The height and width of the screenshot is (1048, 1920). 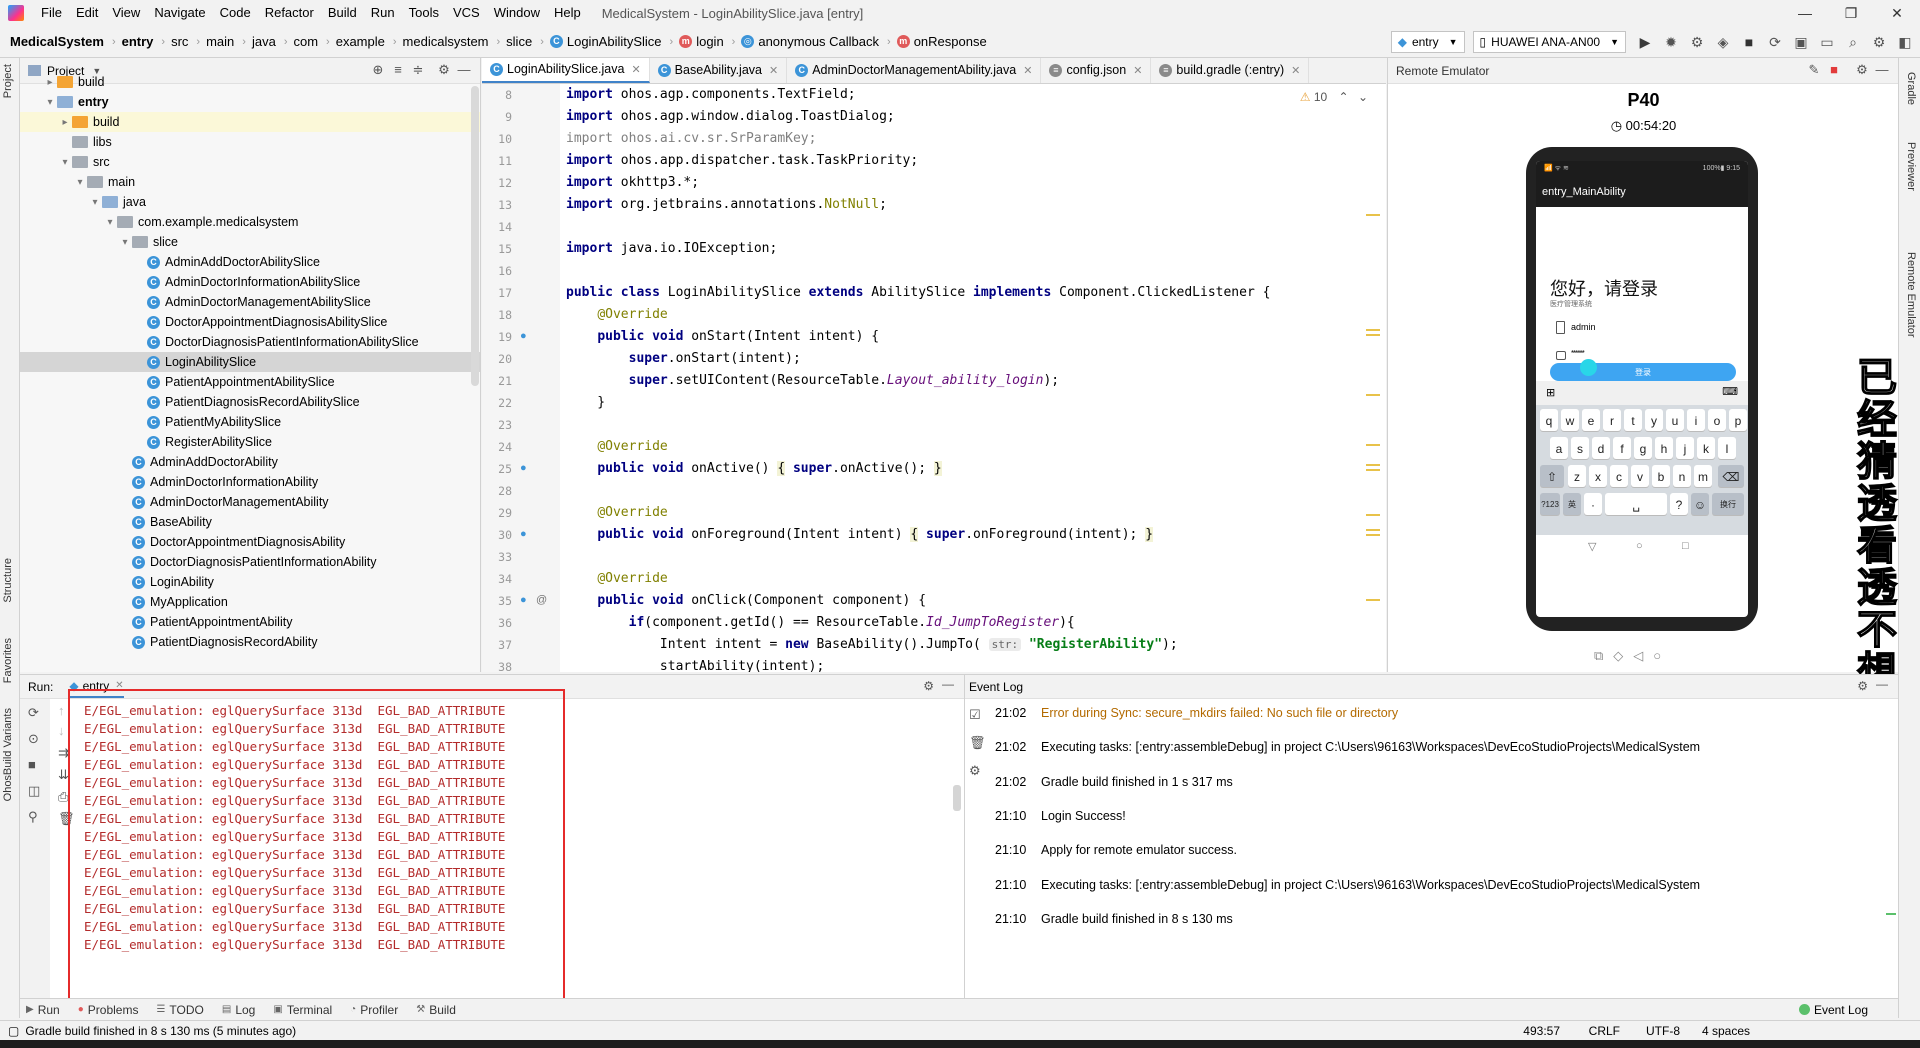 What do you see at coordinates (238, 1010) in the screenshot?
I see `bottom-tab-log: ▤ Log` at bounding box center [238, 1010].